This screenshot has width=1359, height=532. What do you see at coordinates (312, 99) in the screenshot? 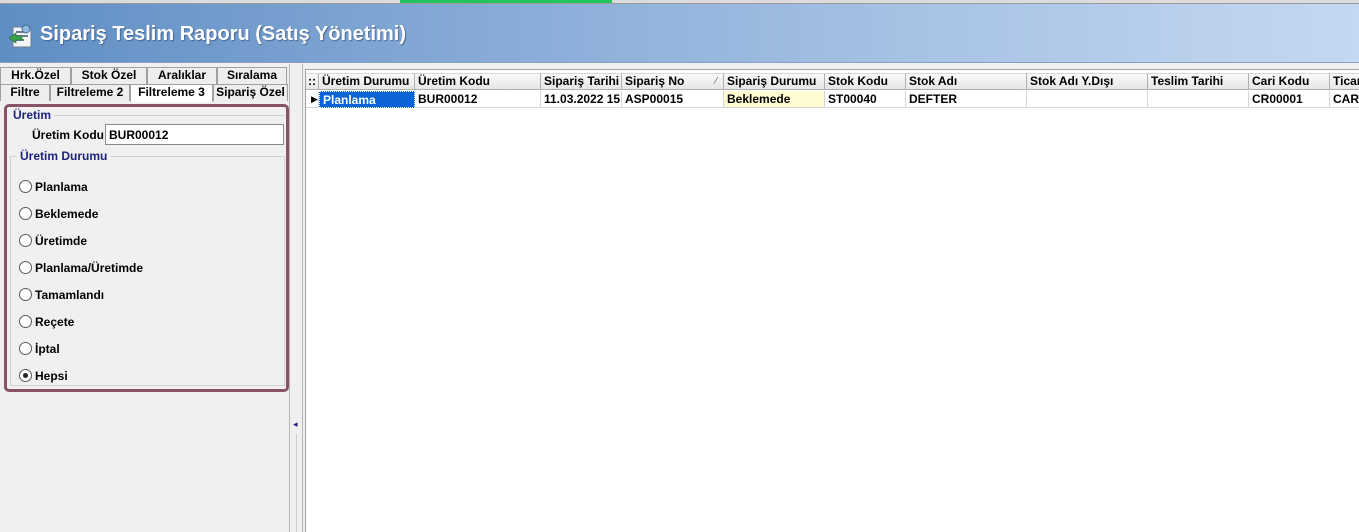
I see `row-pointer-icon: ▶` at bounding box center [312, 99].